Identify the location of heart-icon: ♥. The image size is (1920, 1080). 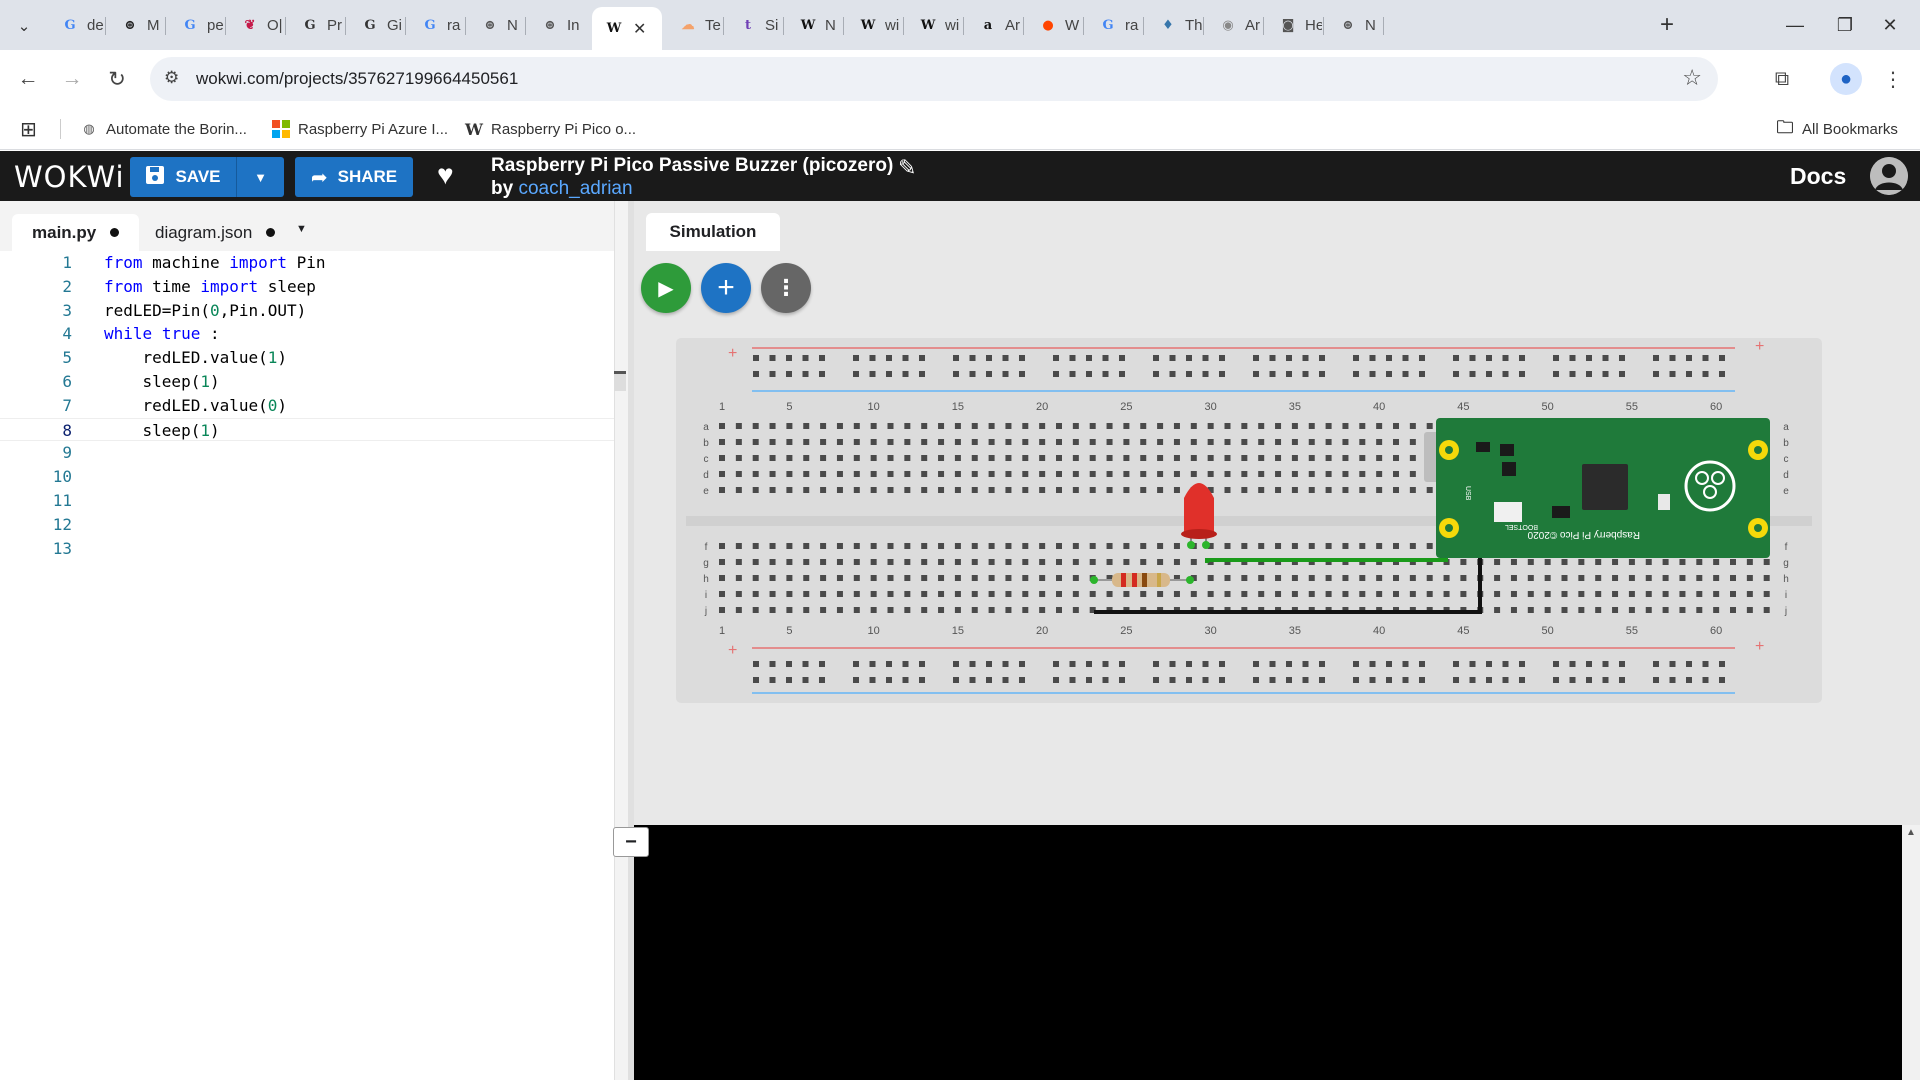
(445, 175).